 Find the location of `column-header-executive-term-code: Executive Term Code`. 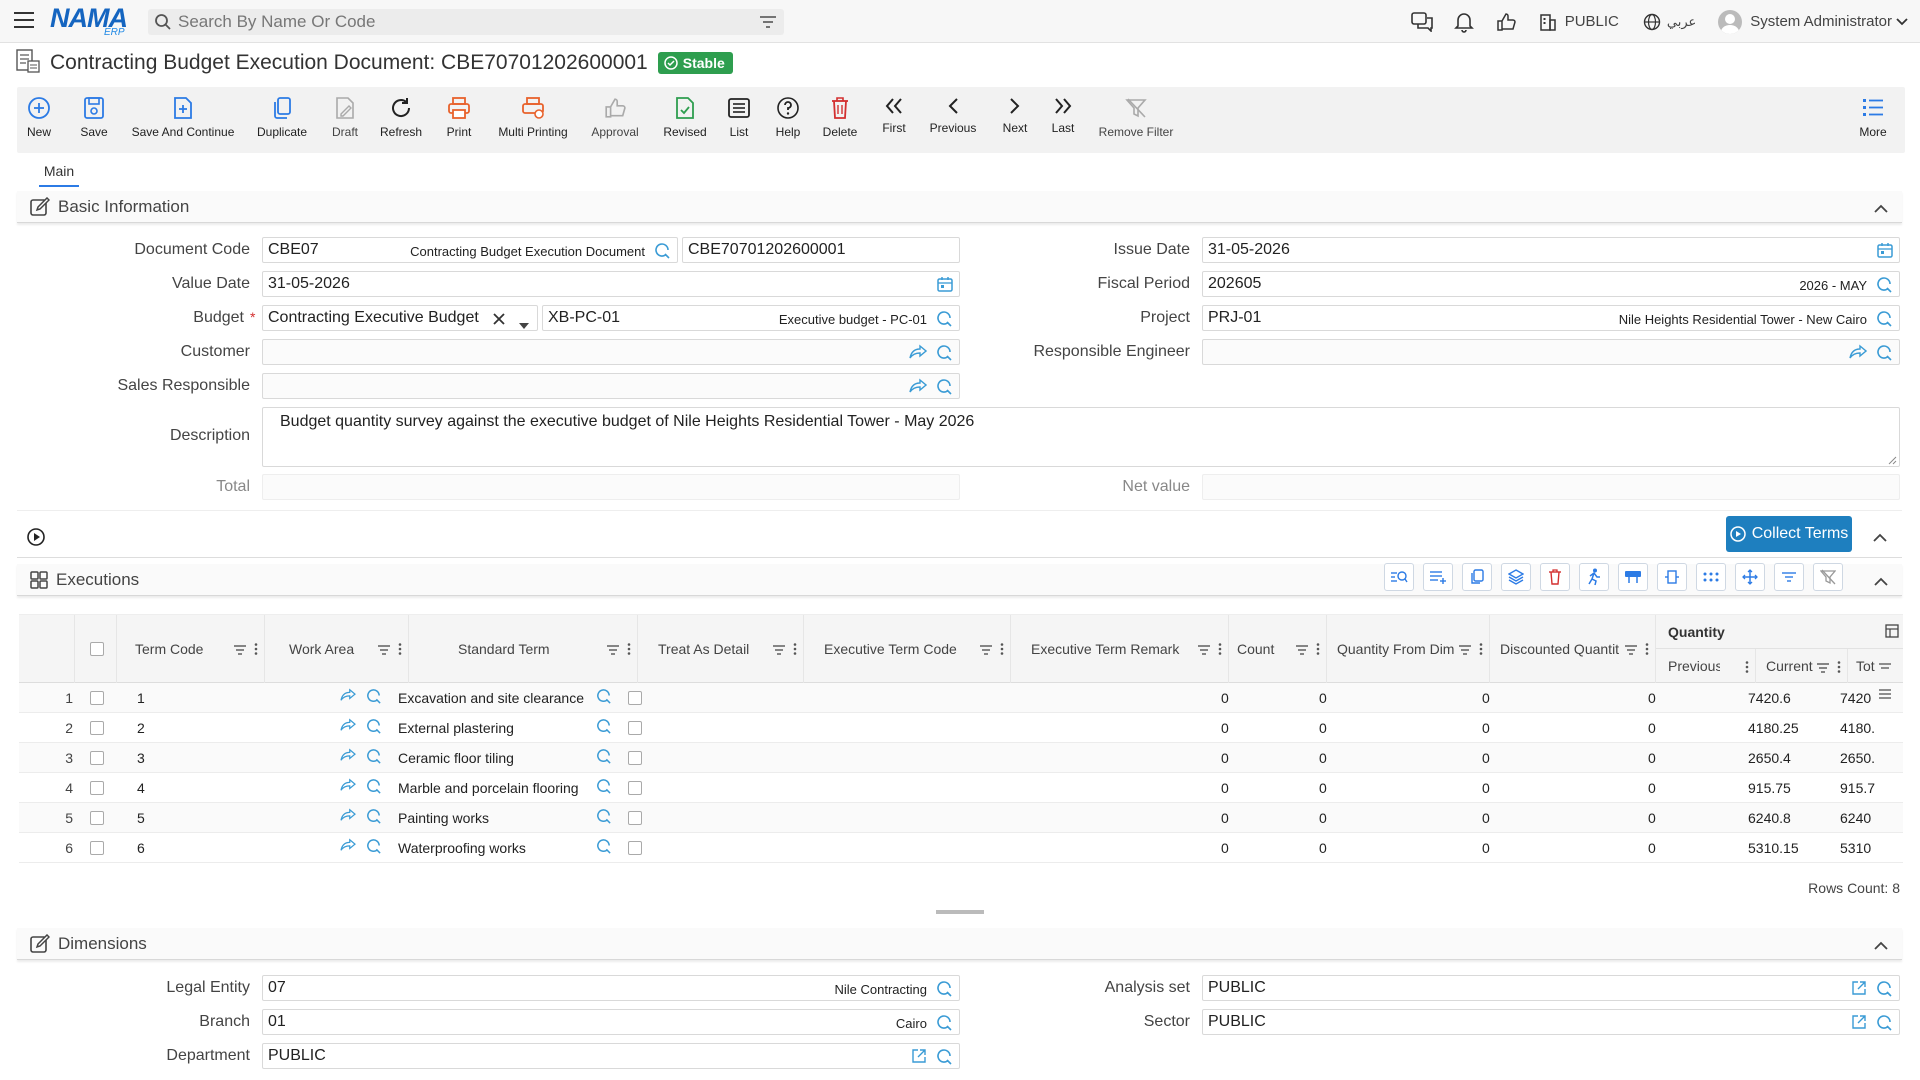

column-header-executive-term-code: Executive Term Code is located at coordinates (907, 649).